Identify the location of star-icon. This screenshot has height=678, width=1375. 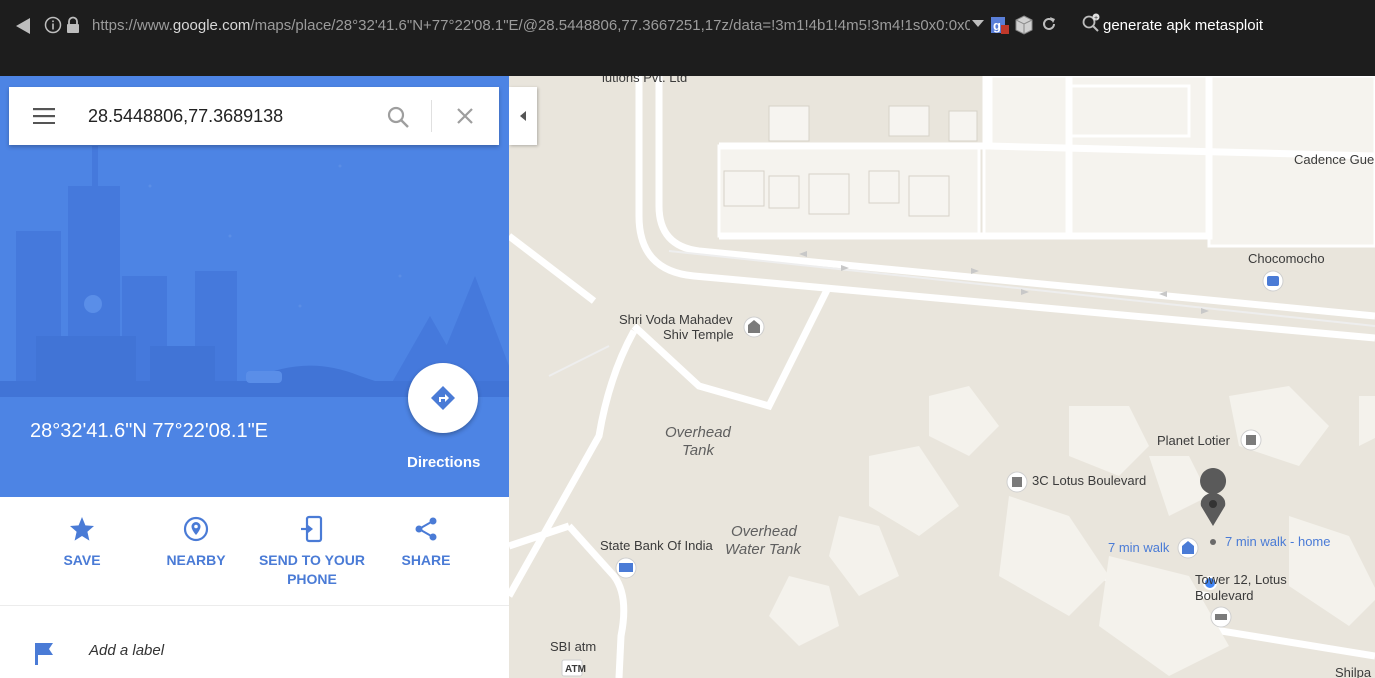
(82, 529).